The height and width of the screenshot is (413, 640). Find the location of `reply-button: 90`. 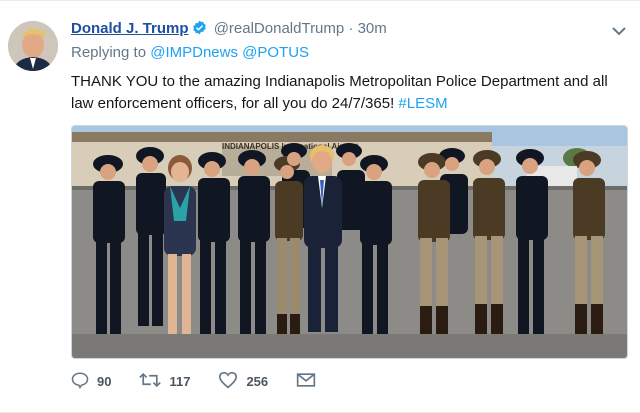

reply-button: 90 is located at coordinates (91, 381).